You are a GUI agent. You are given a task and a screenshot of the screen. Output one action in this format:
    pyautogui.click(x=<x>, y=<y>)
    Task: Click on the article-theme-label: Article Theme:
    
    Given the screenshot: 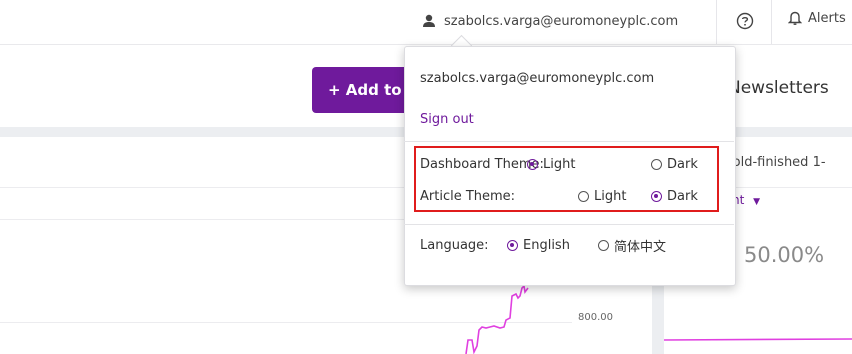 What is the action you would take?
    pyautogui.click(x=468, y=196)
    